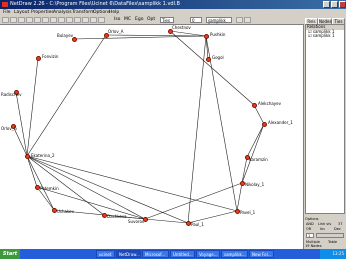  I want to click on menu-options: Options, so click(101, 12).